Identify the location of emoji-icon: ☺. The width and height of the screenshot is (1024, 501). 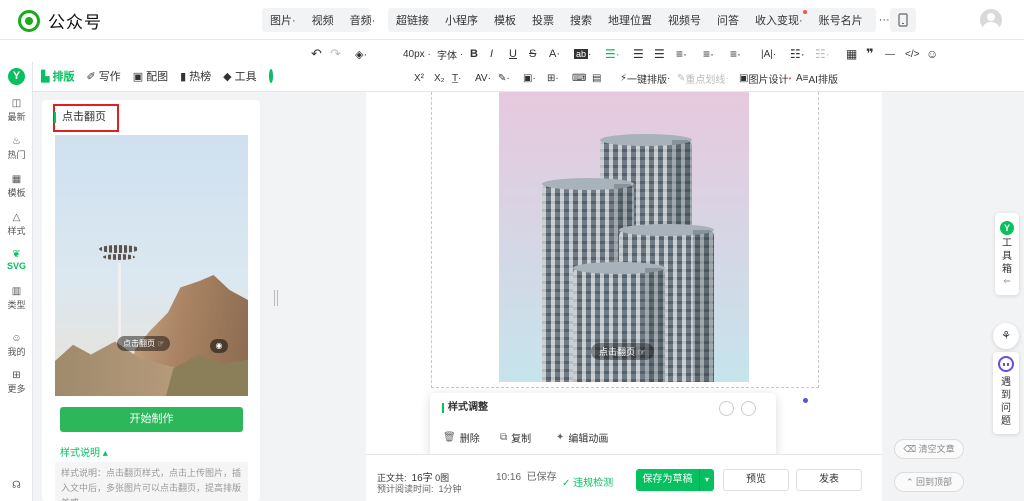
(932, 54).